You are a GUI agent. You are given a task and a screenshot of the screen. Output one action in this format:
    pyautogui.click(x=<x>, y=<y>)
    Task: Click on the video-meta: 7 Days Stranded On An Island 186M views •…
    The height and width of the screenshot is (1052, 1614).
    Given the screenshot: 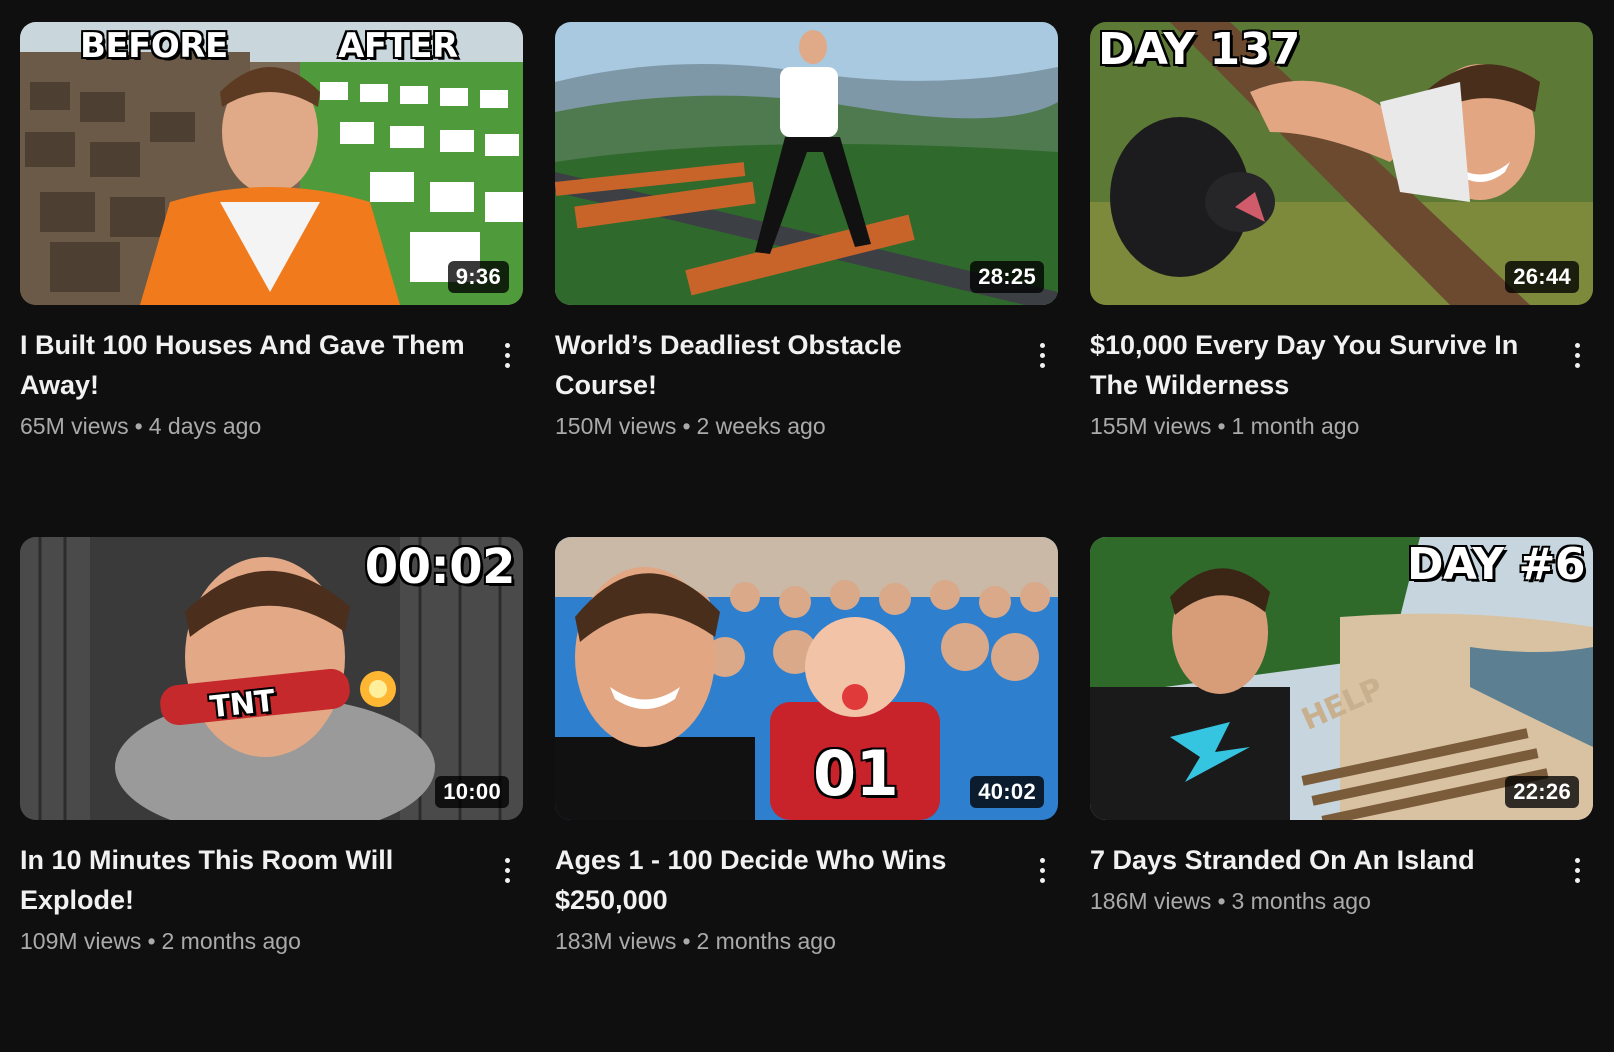 What is the action you would take?
    pyautogui.click(x=1341, y=879)
    